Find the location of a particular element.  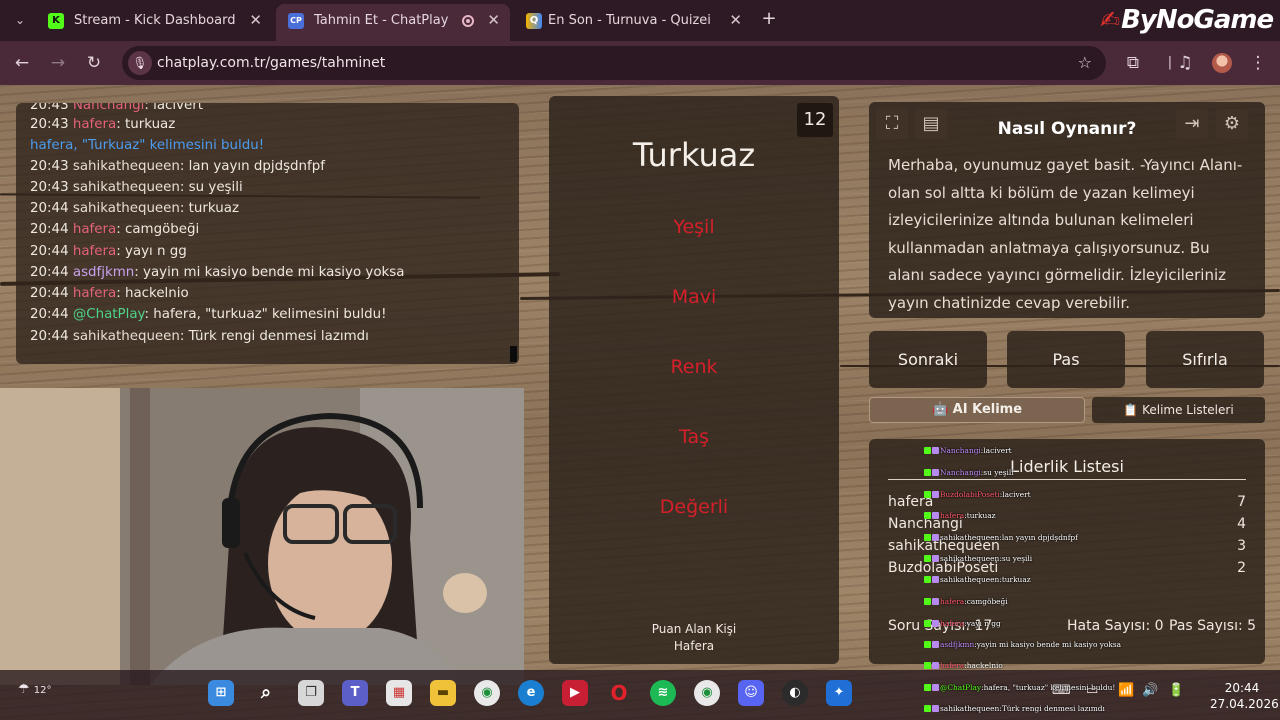

message-user: @ChatPlay is located at coordinates (108, 314).